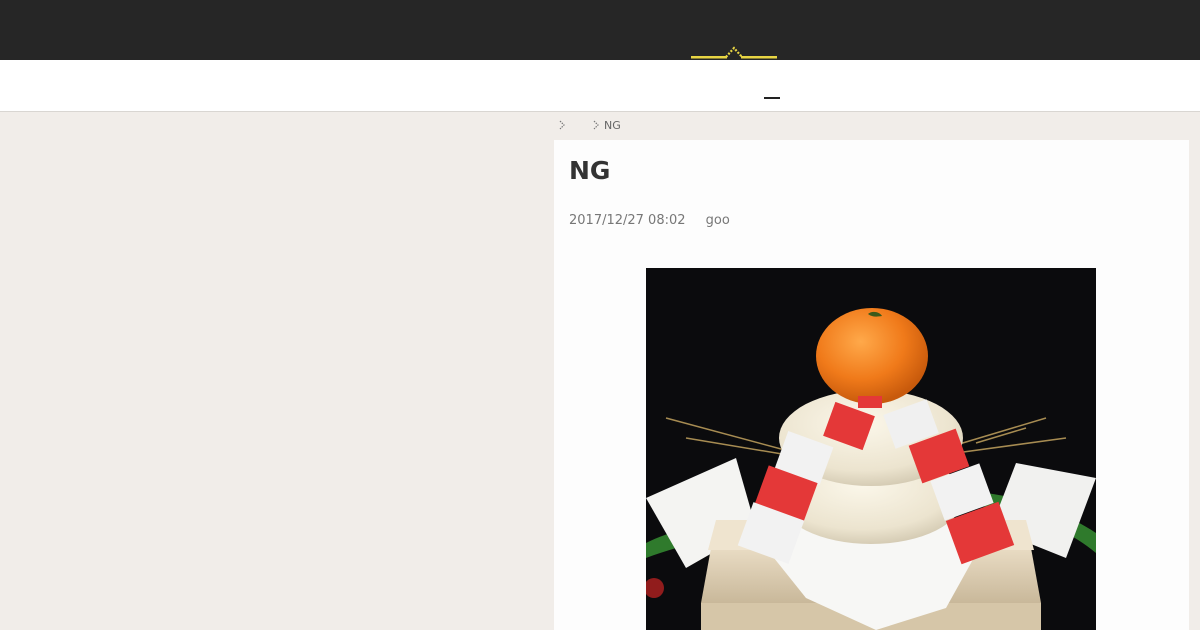 The height and width of the screenshot is (630, 1200). I want to click on menu-dash-icon, so click(772, 98).